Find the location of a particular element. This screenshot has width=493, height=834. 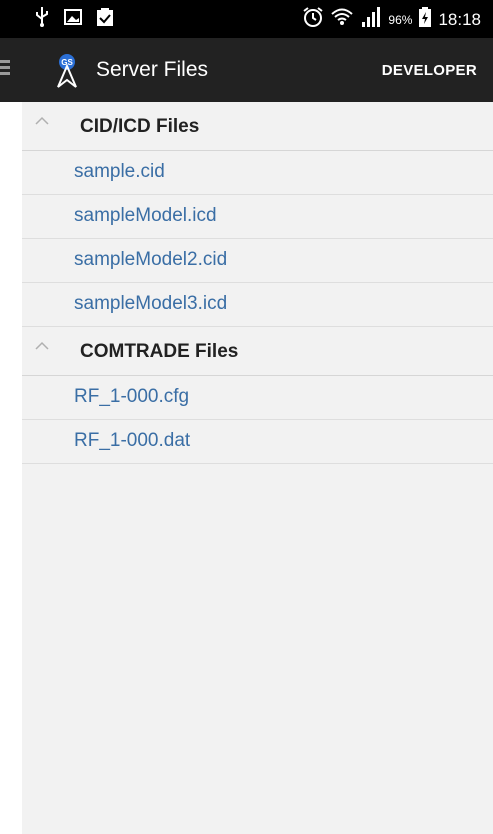

left-frame is located at coordinates (11, 417).